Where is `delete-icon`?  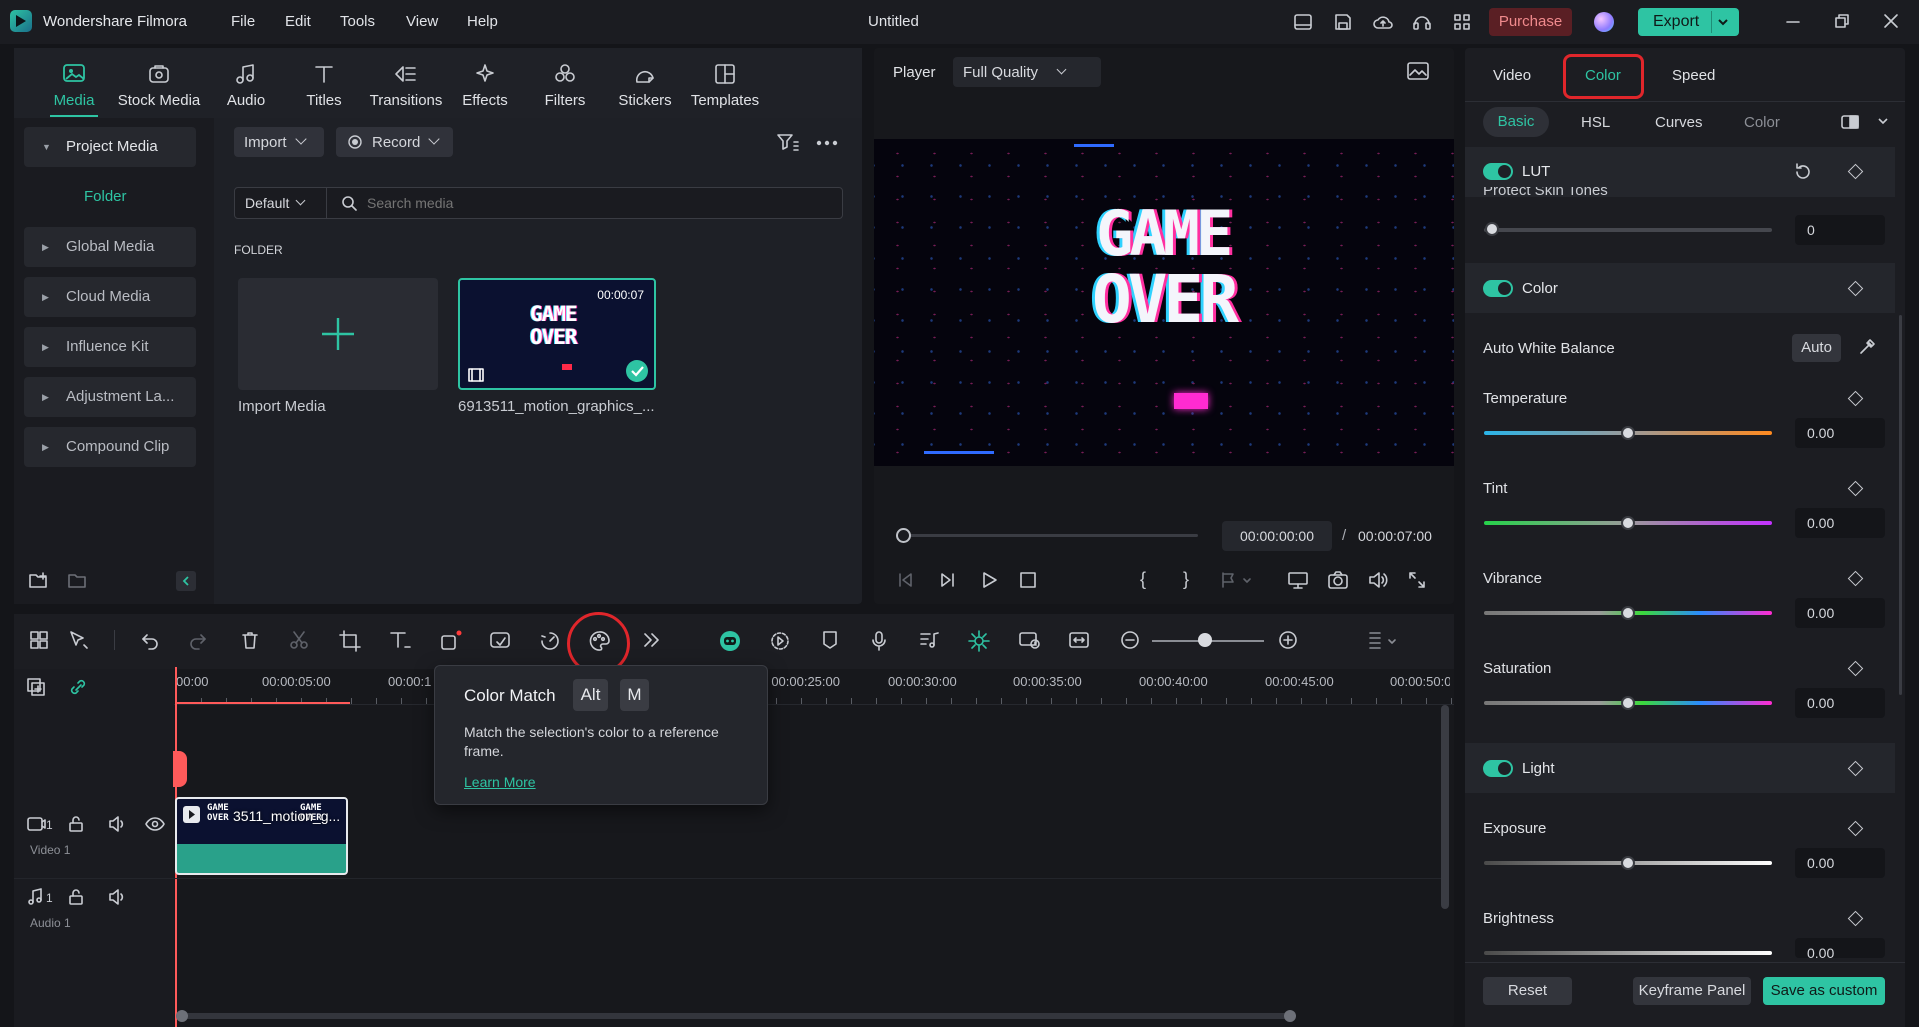
delete-icon is located at coordinates (250, 640).